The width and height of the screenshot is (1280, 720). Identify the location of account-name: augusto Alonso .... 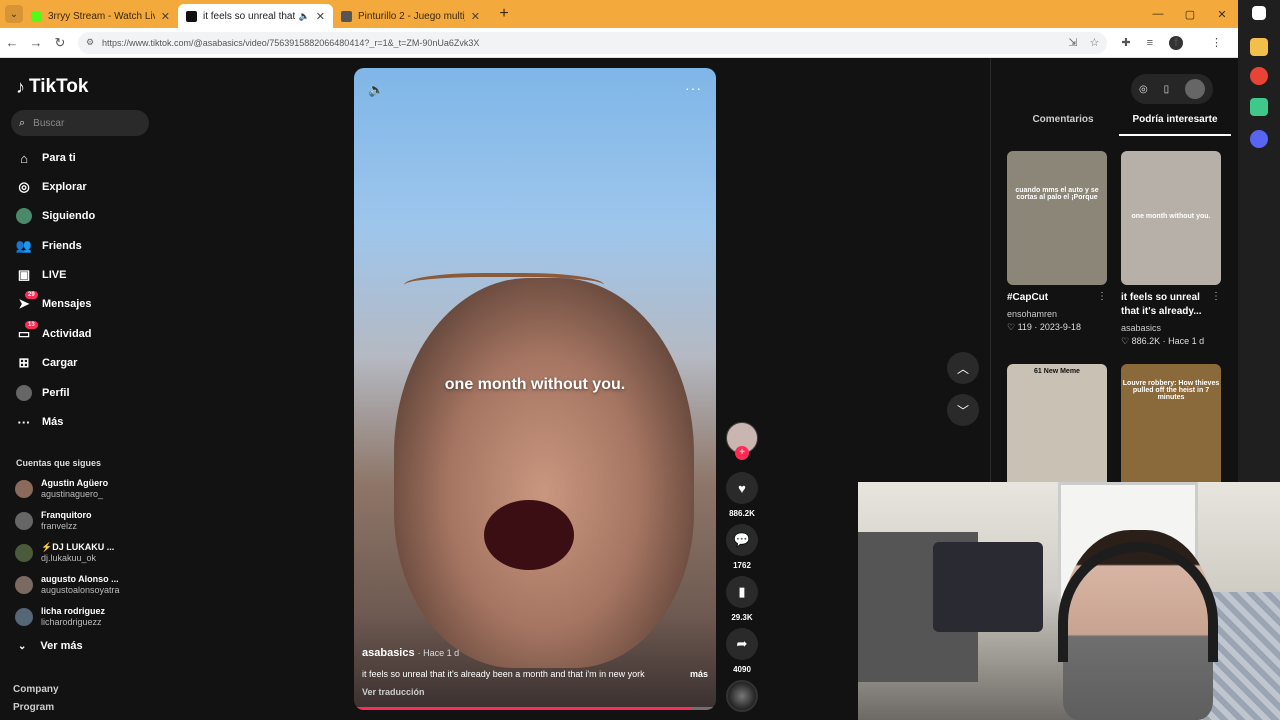
(80, 579).